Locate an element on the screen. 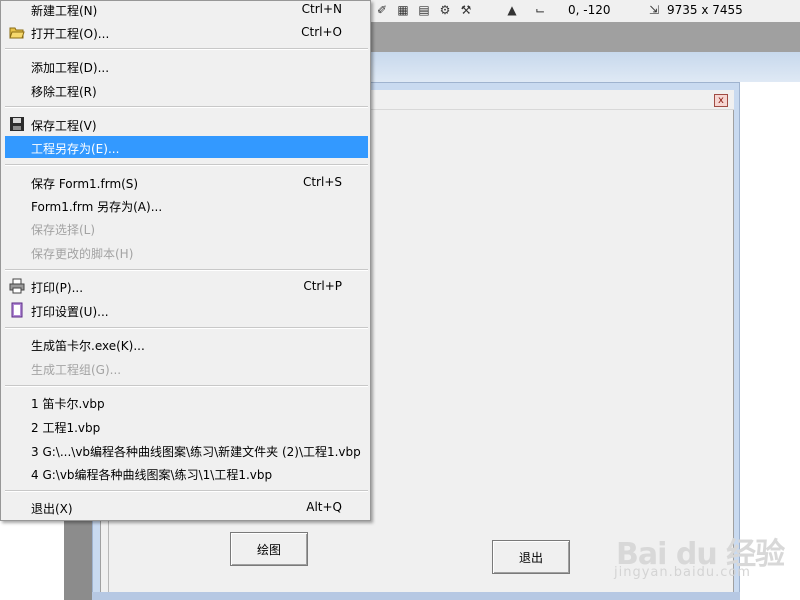  print-setup-icon is located at coordinates (17, 310).